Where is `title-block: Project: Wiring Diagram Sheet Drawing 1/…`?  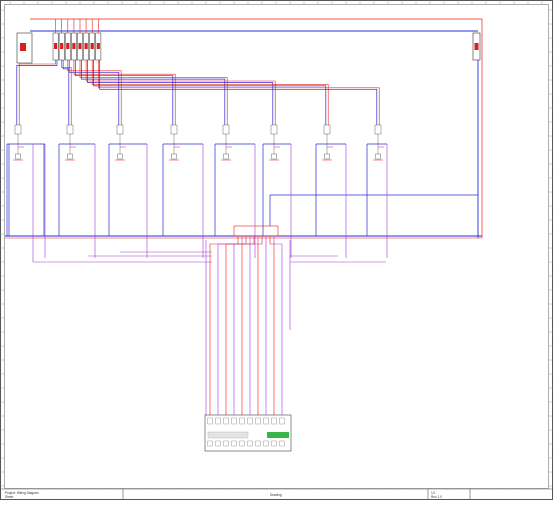
title-block: Project: Wiring Diagram Sheet Drawing 1/… is located at coordinates (276, 494).